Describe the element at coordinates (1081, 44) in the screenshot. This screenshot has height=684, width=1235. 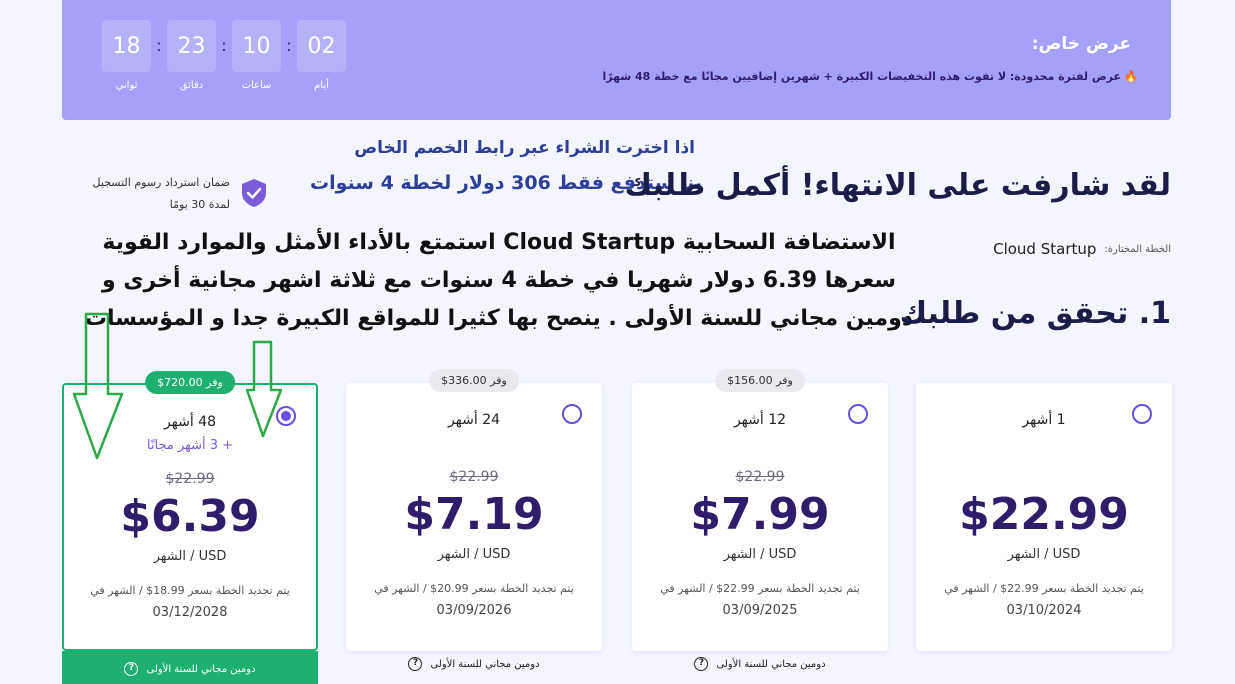
I see `banner-title: عرض خاص:` at that location.